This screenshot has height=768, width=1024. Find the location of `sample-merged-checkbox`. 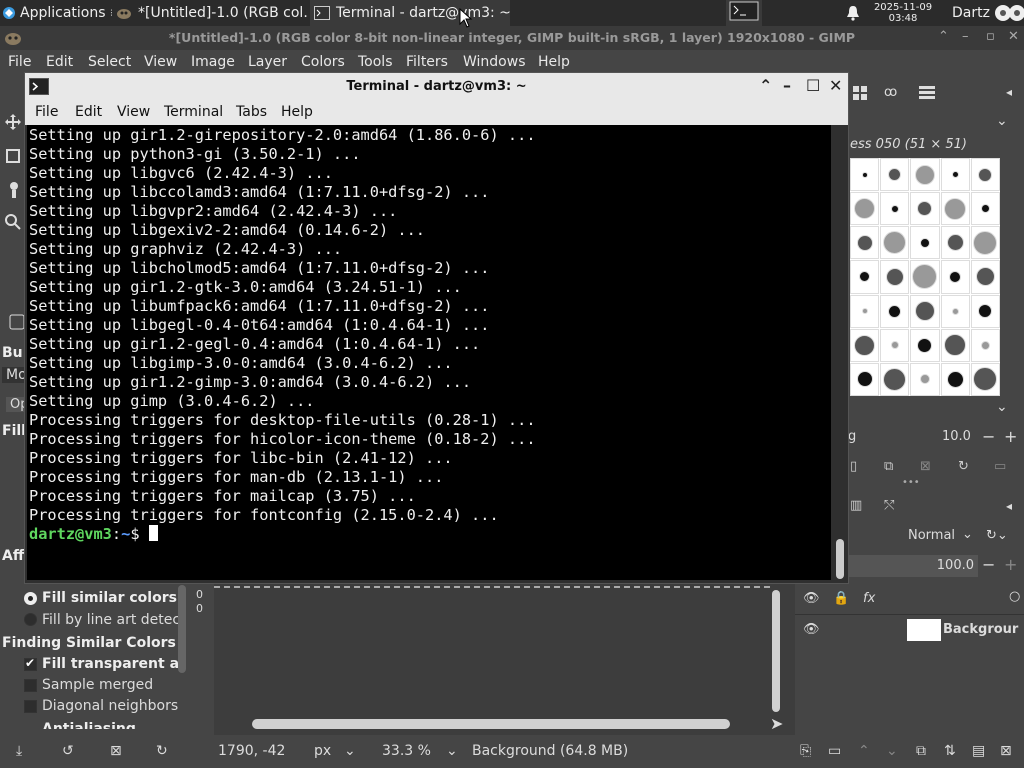

sample-merged-checkbox is located at coordinates (30, 685).